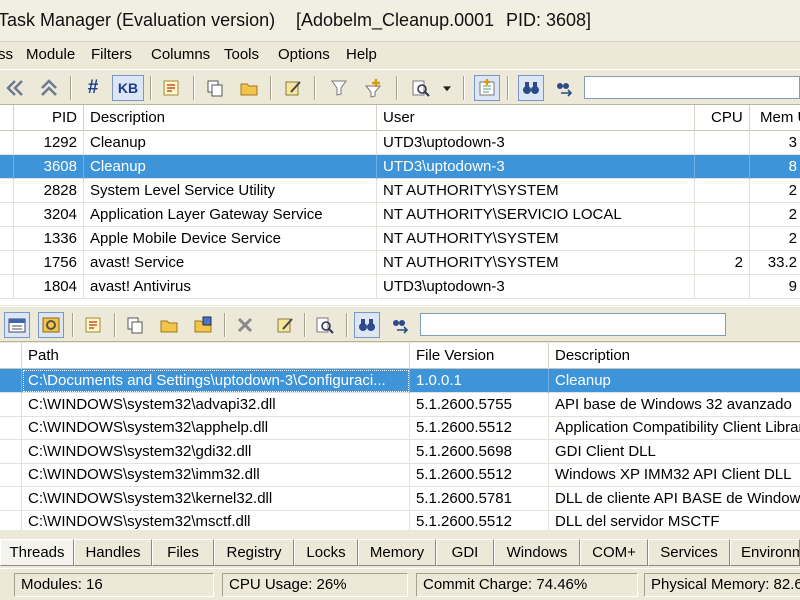  I want to click on menu-options: Options, so click(304, 54).